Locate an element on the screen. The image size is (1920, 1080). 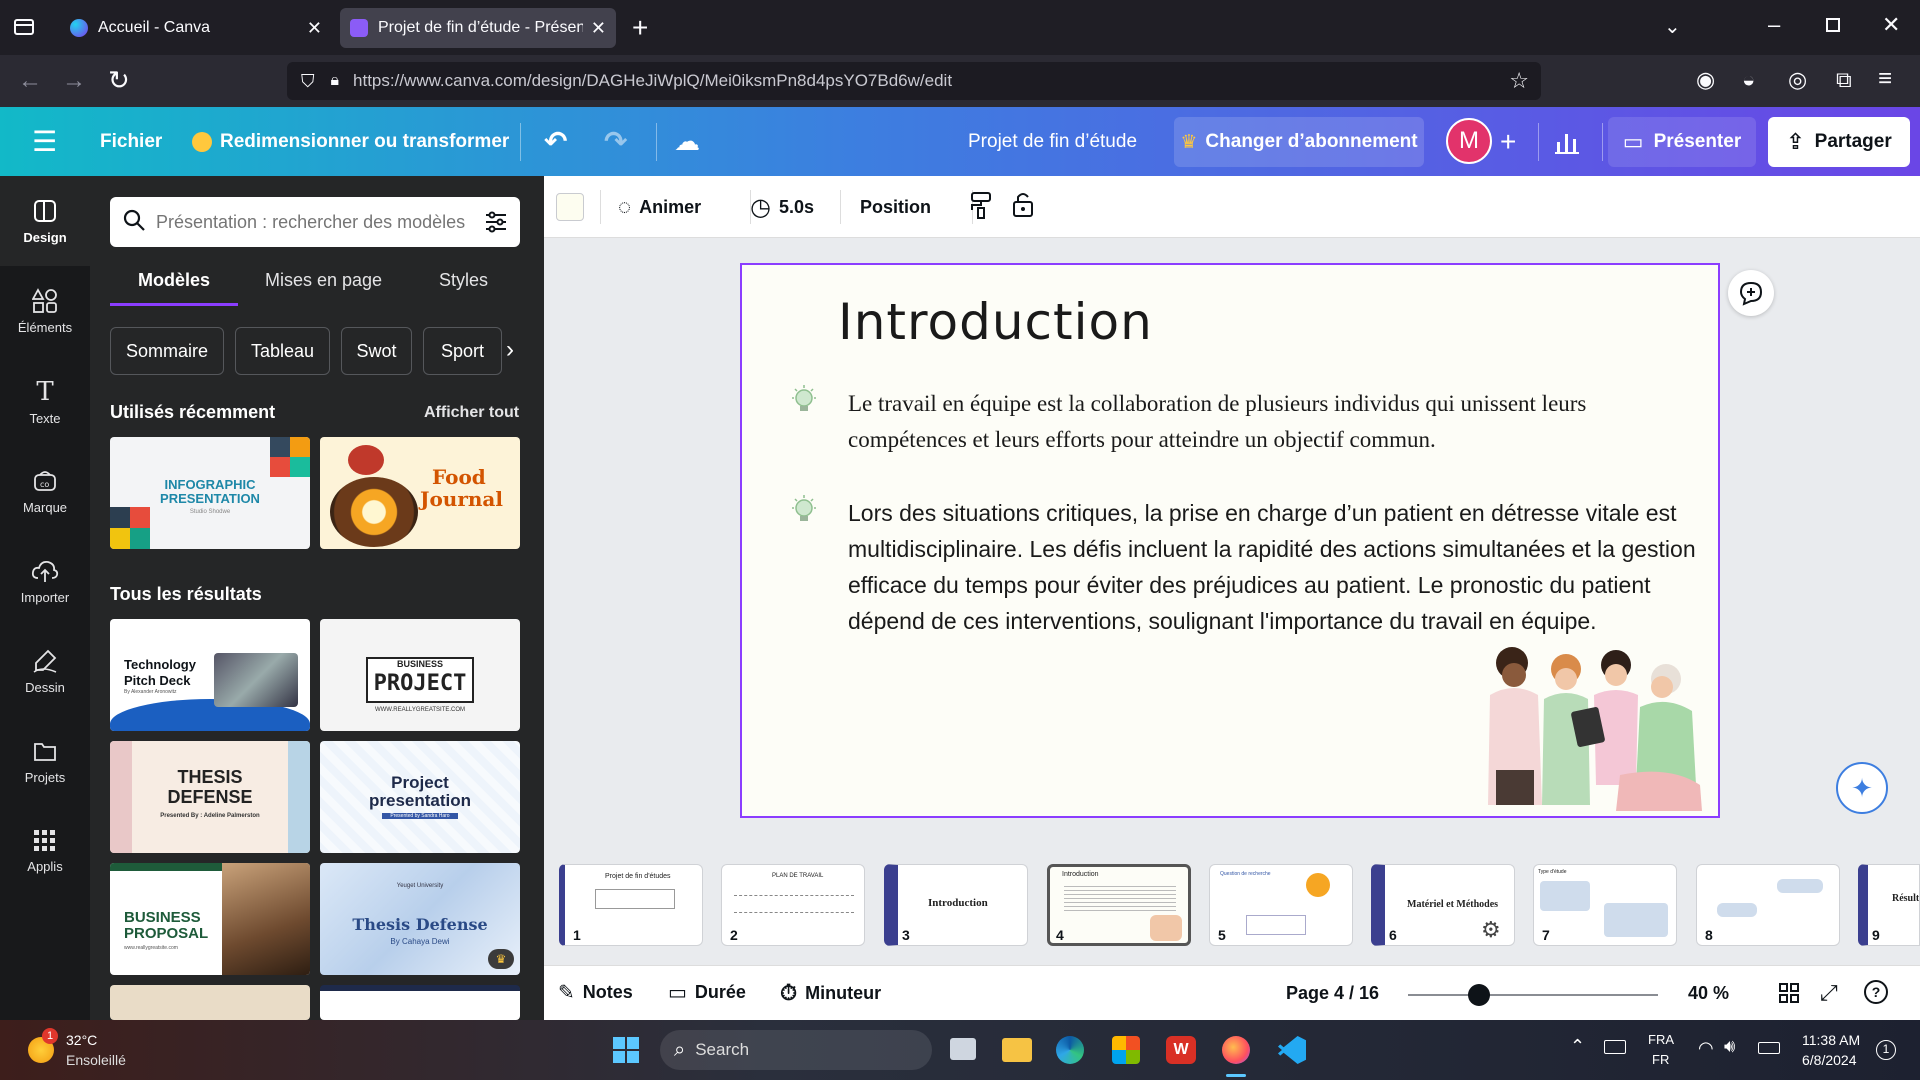
battery-icon is located at coordinates (1769, 1048).